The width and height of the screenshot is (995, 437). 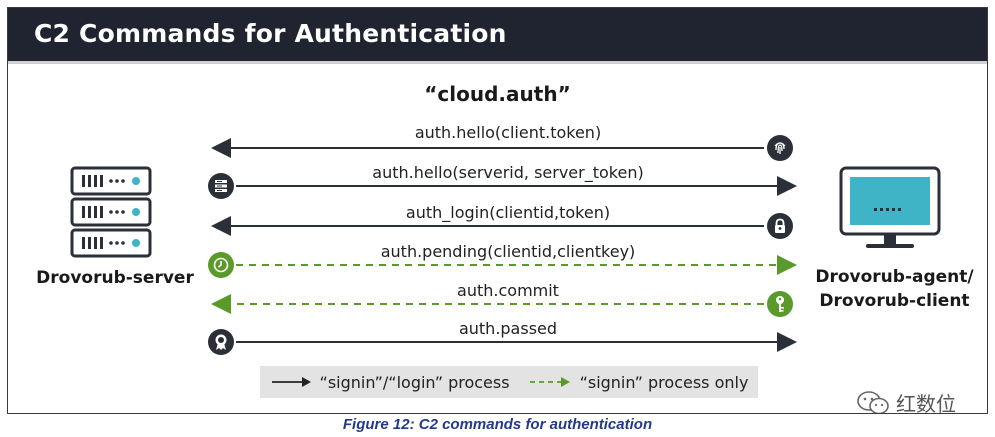 What do you see at coordinates (508, 328) in the screenshot?
I see `message-label-6: auth.passed` at bounding box center [508, 328].